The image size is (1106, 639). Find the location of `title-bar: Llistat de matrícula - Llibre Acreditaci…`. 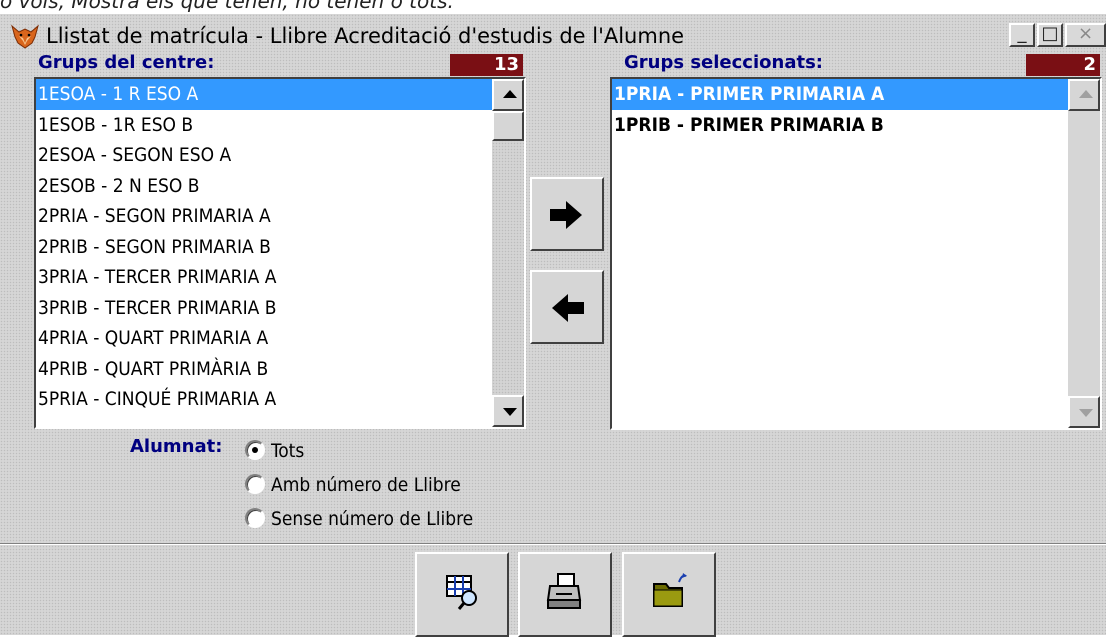

title-bar: Llistat de matrícula - Llibre Acreditaci… is located at coordinates (556, 35).